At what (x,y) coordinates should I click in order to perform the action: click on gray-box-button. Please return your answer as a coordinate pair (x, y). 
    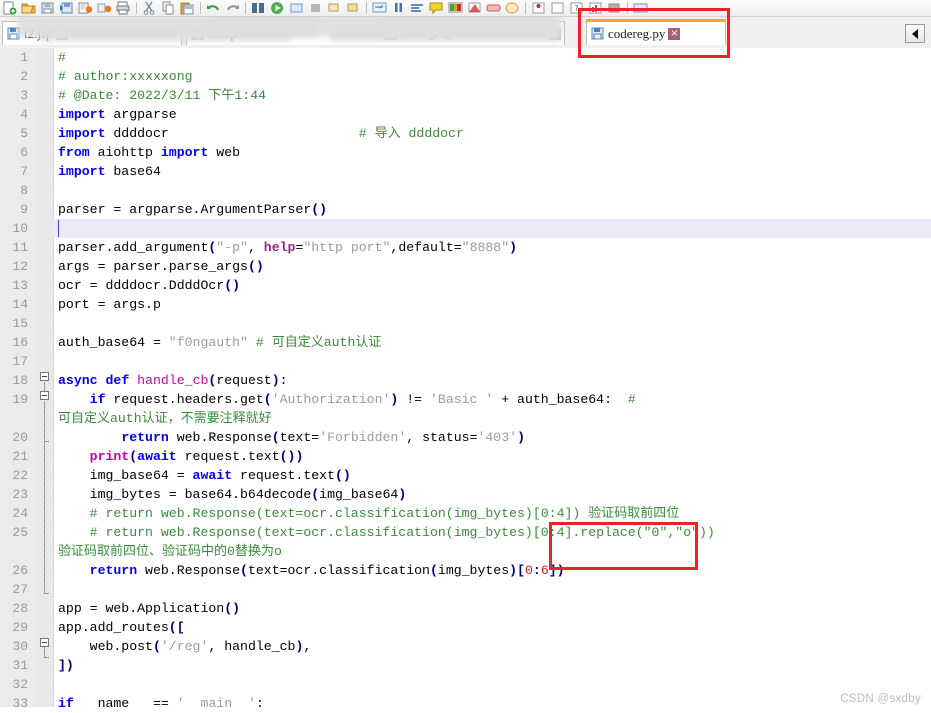
    Looking at the image, I should click on (315, 8).